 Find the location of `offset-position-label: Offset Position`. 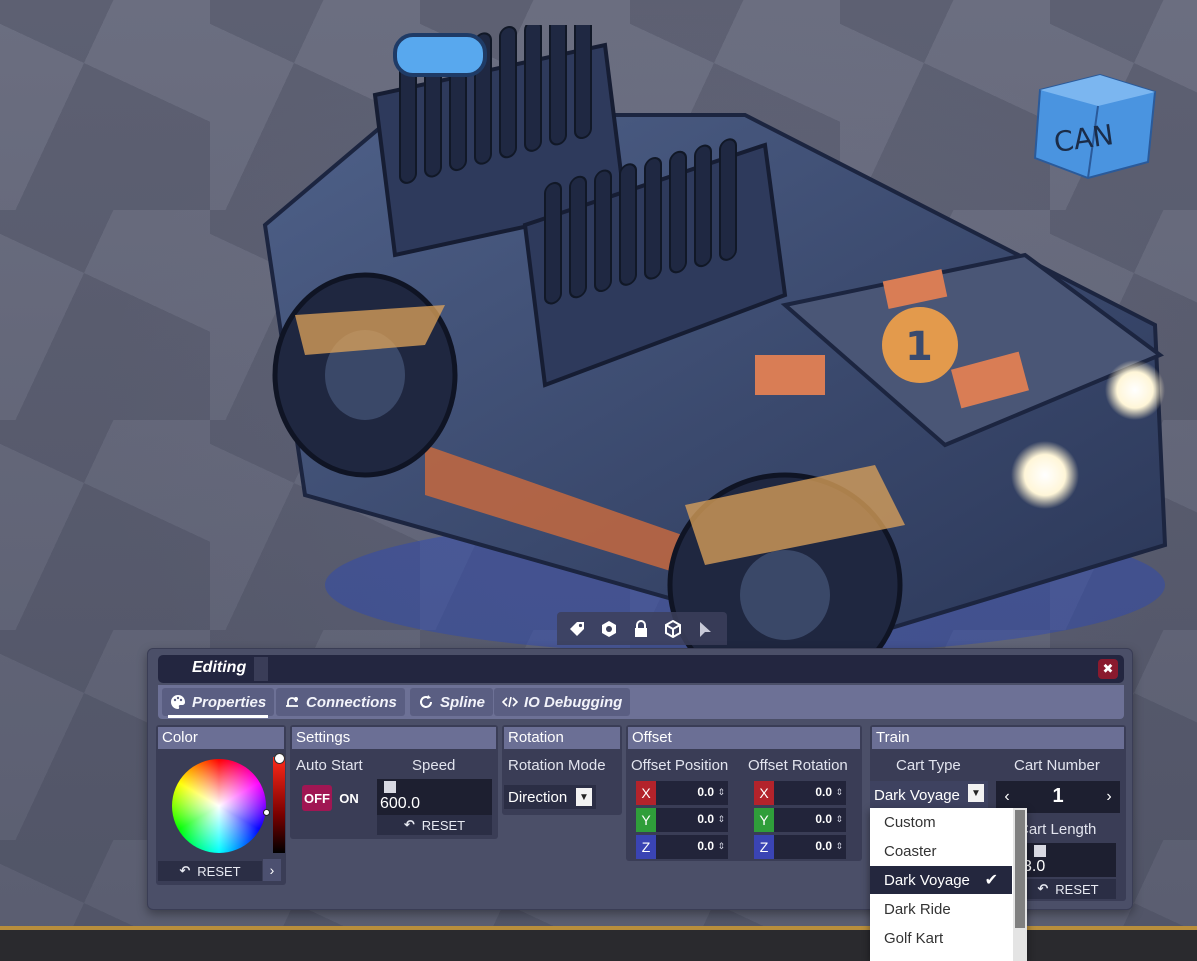

offset-position-label: Offset Position is located at coordinates (680, 765).